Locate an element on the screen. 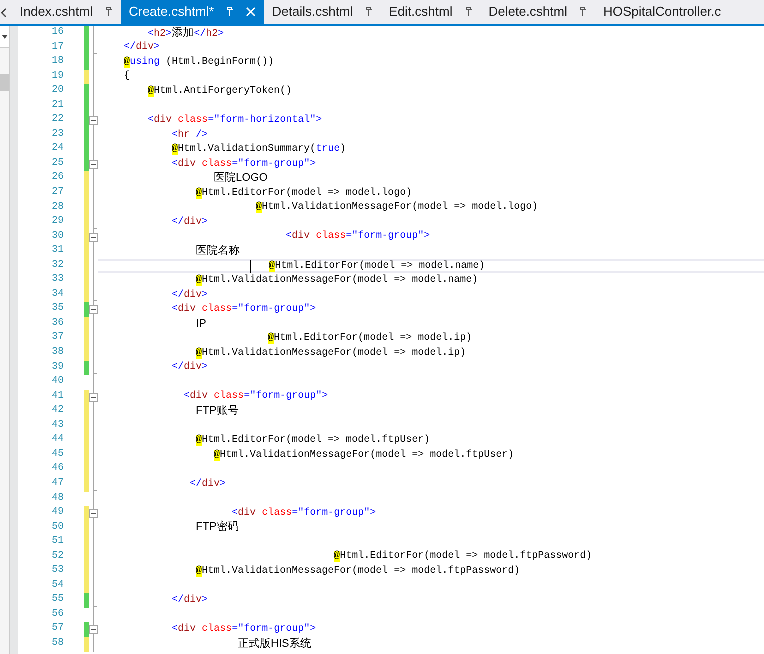  line-number: 33 is located at coordinates (57, 280).